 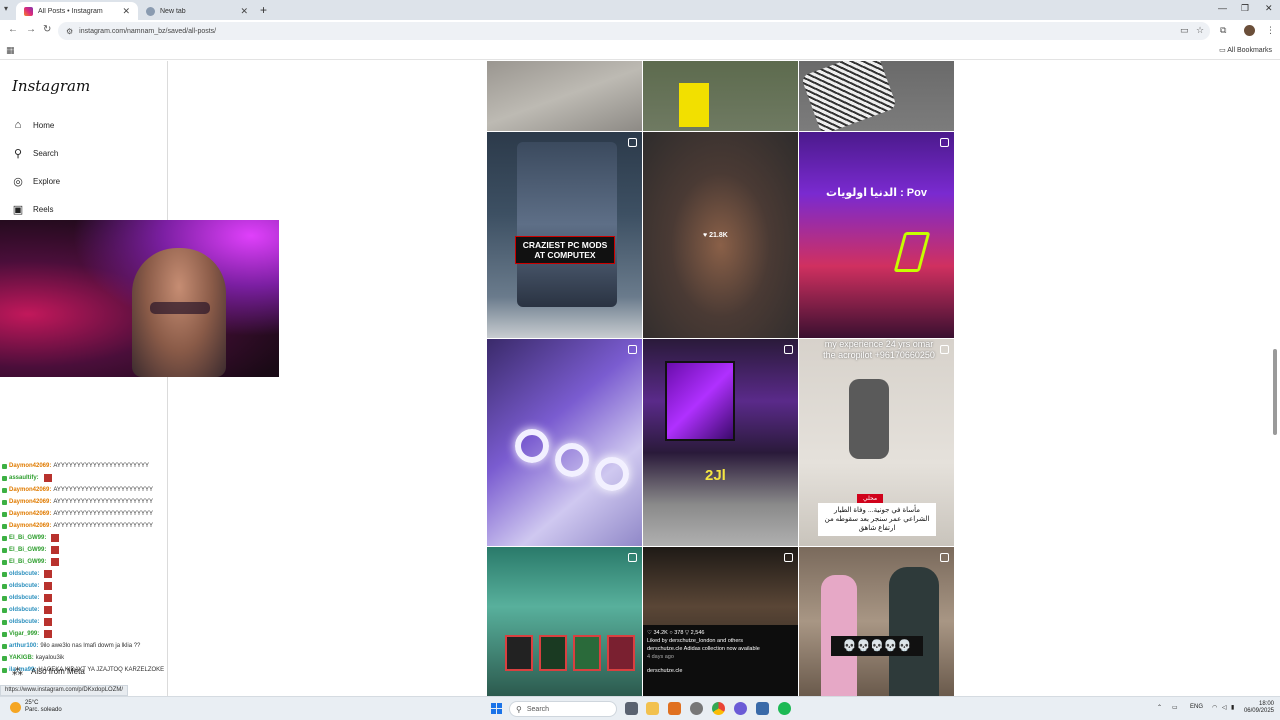 What do you see at coordinates (101, 466) in the screenshot?
I see `chat-text: AYYYYYYYYYYYYYYYYYYYYYYY` at bounding box center [101, 466].